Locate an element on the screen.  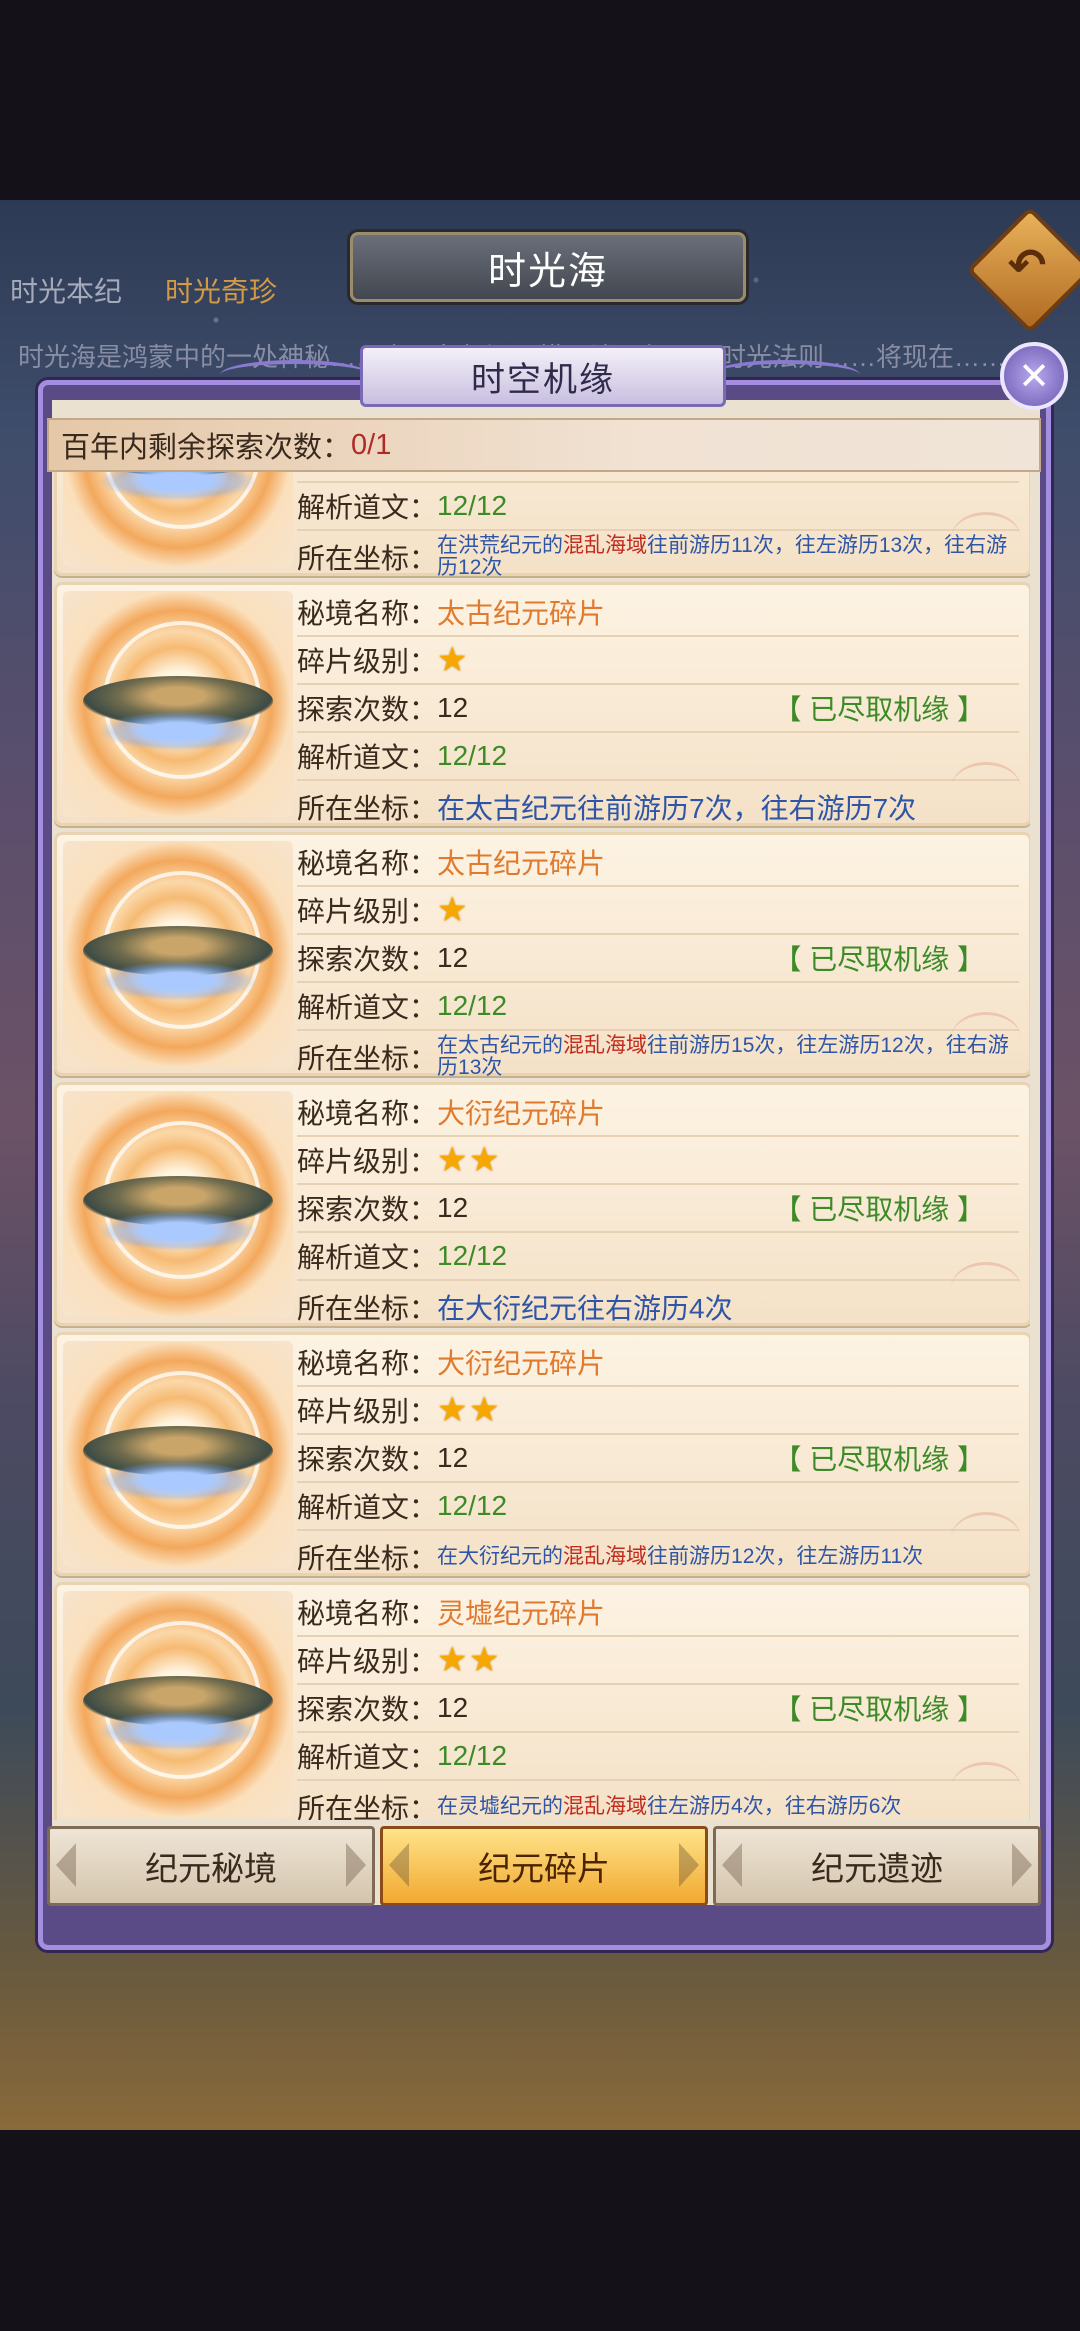
coord-text: 在洪荒纪元的混乱海域往前游历11次，往左游历13次，往右游历12次 is located at coordinates (728, 557).